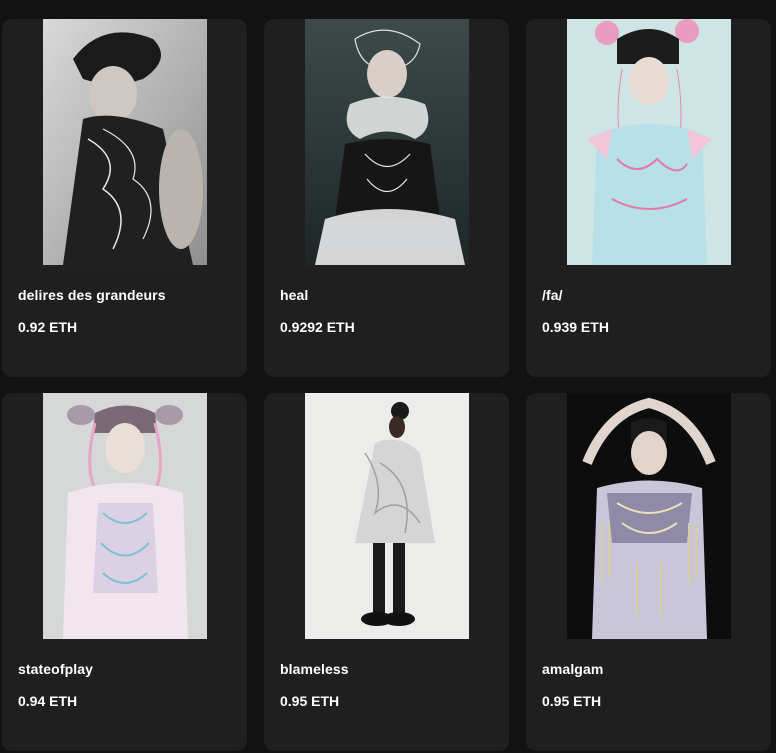 The width and height of the screenshot is (776, 753). Describe the element at coordinates (48, 327) in the screenshot. I see `nft-price: 0.92 ETH` at that location.